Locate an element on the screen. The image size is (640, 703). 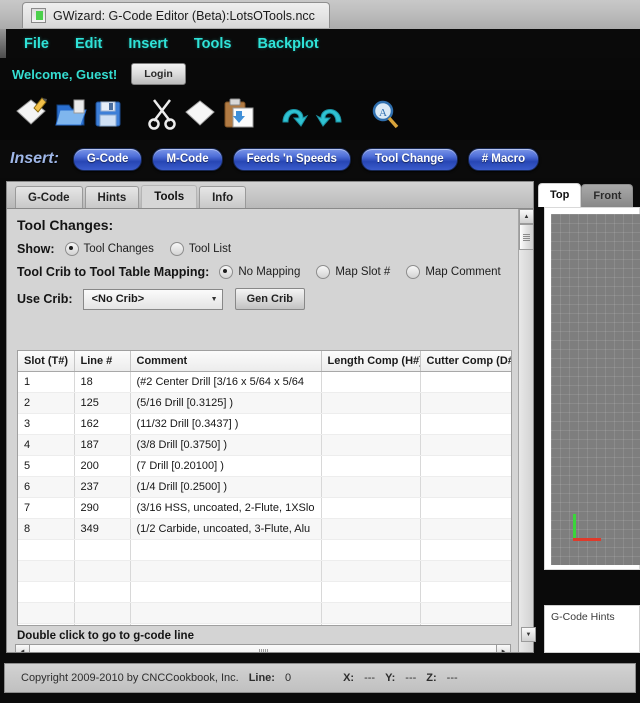
find-magnifier-icon: A is located at coordinates (385, 115).